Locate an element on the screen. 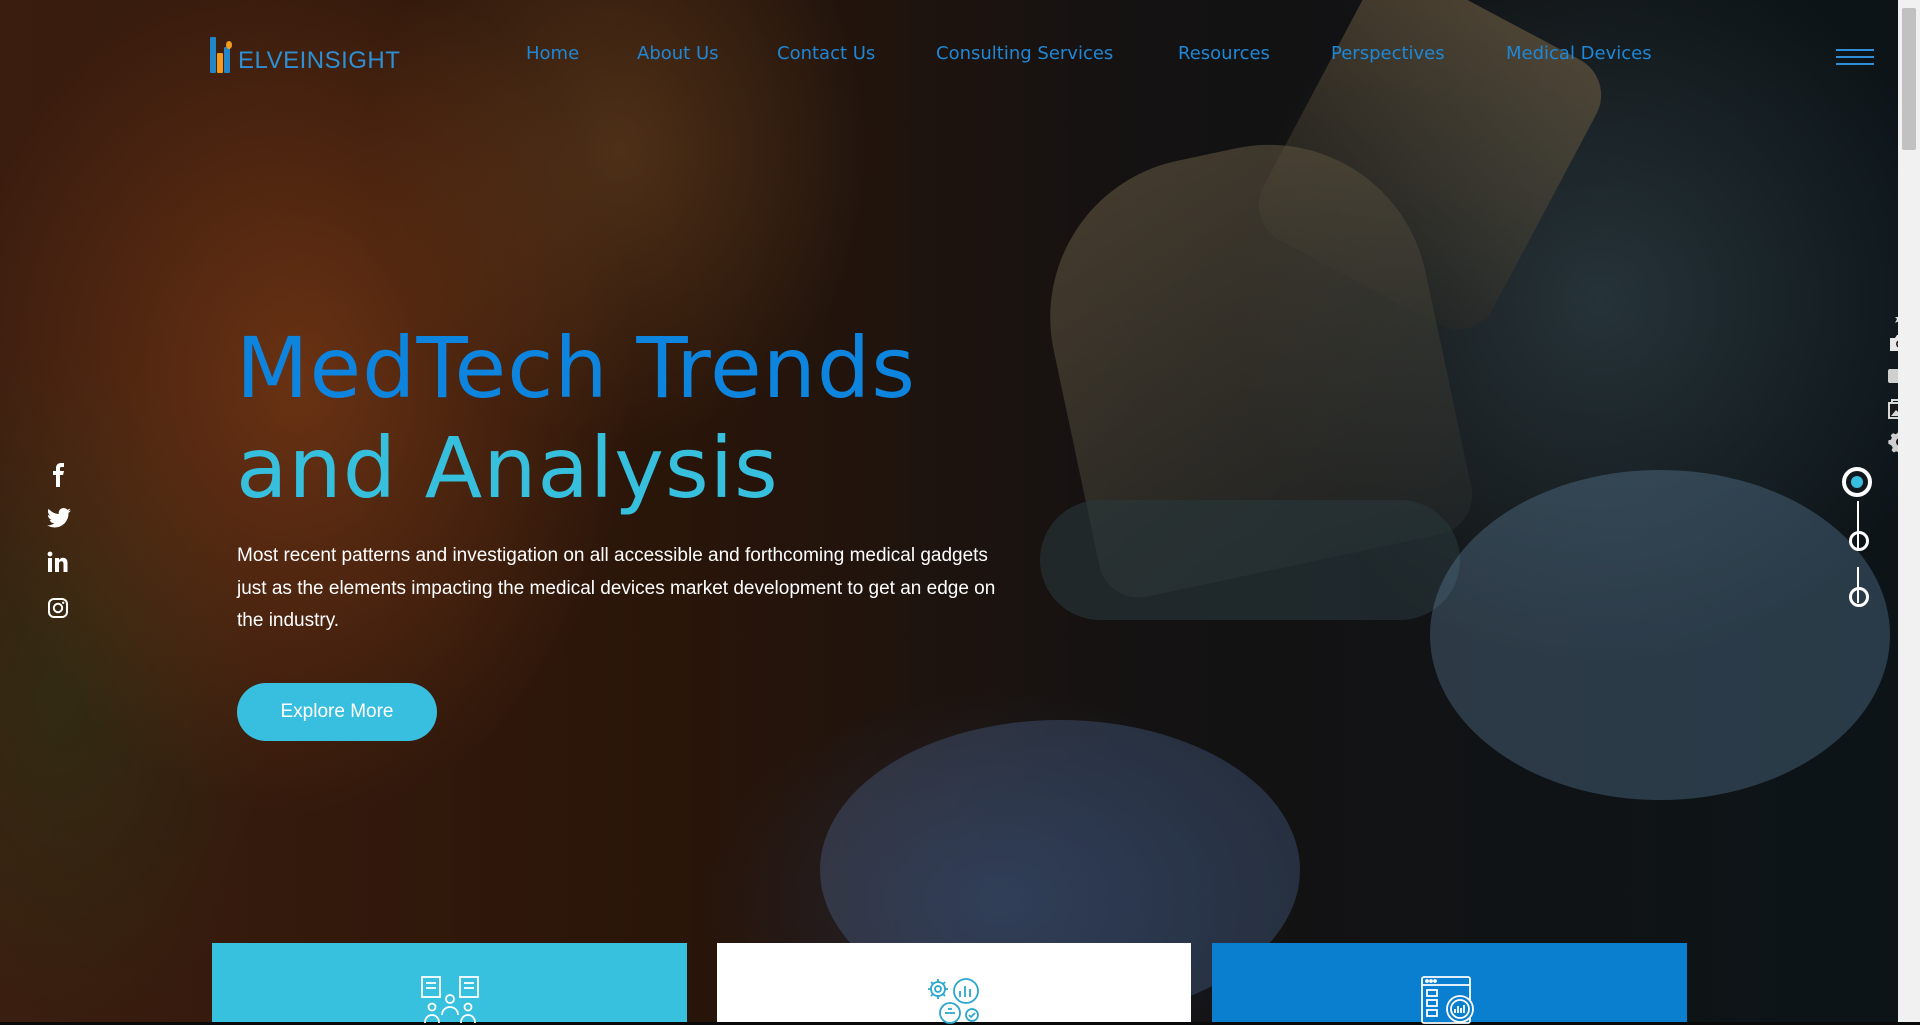 The image size is (1920, 1025). twitter-icon is located at coordinates (59, 518).